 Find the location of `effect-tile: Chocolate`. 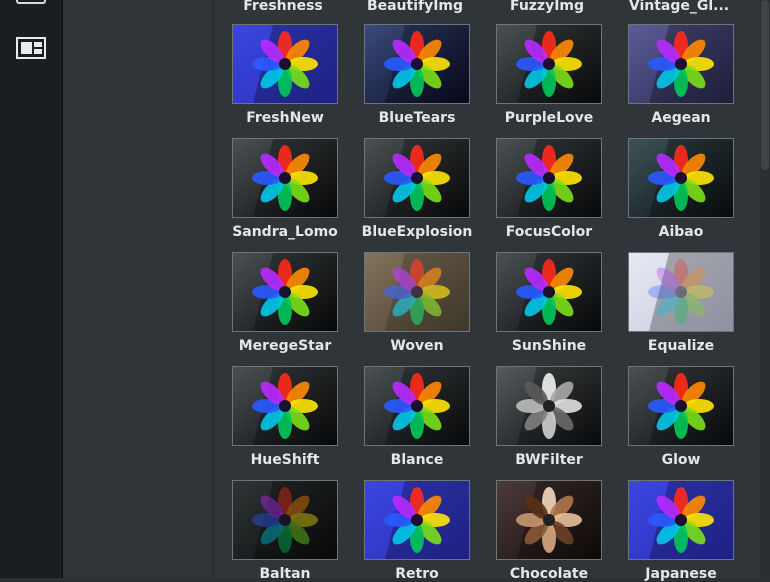

effect-tile: Chocolate is located at coordinates (549, 531).